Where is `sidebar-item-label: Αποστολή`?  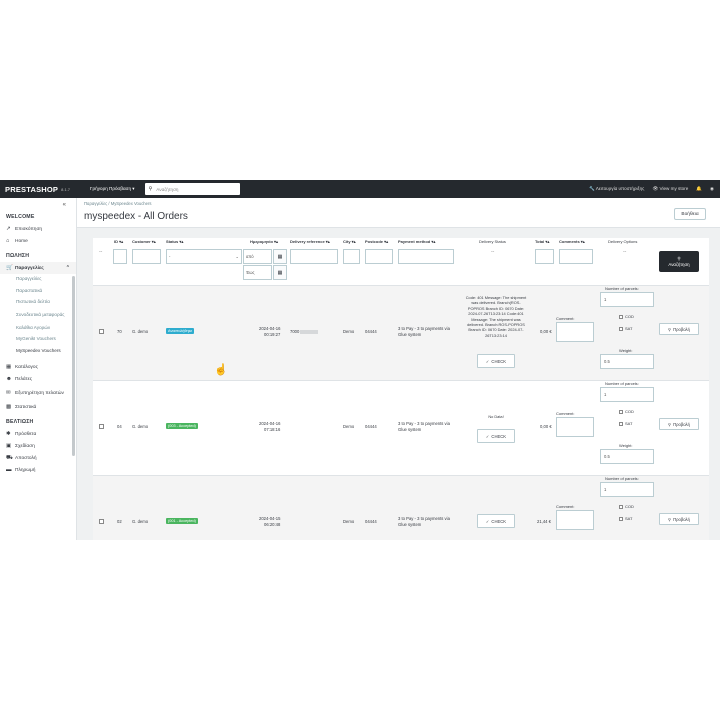 sidebar-item-label: Αποστολή is located at coordinates (26, 458).